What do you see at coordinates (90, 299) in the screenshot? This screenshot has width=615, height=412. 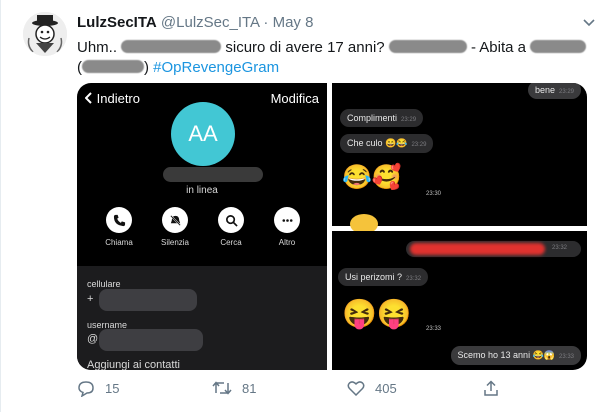 I see `phone-prefix: +` at bounding box center [90, 299].